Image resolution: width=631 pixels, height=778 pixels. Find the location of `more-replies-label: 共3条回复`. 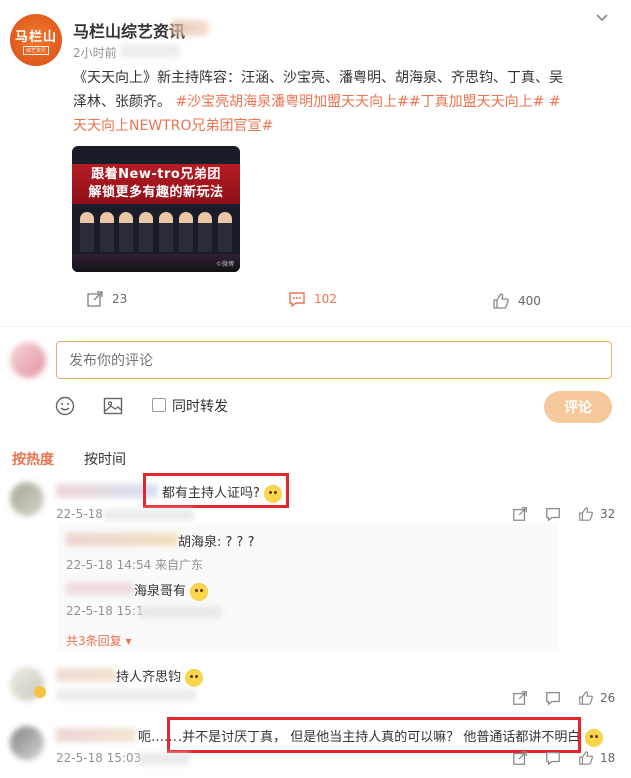

more-replies-label: 共3条回复 is located at coordinates (94, 641).